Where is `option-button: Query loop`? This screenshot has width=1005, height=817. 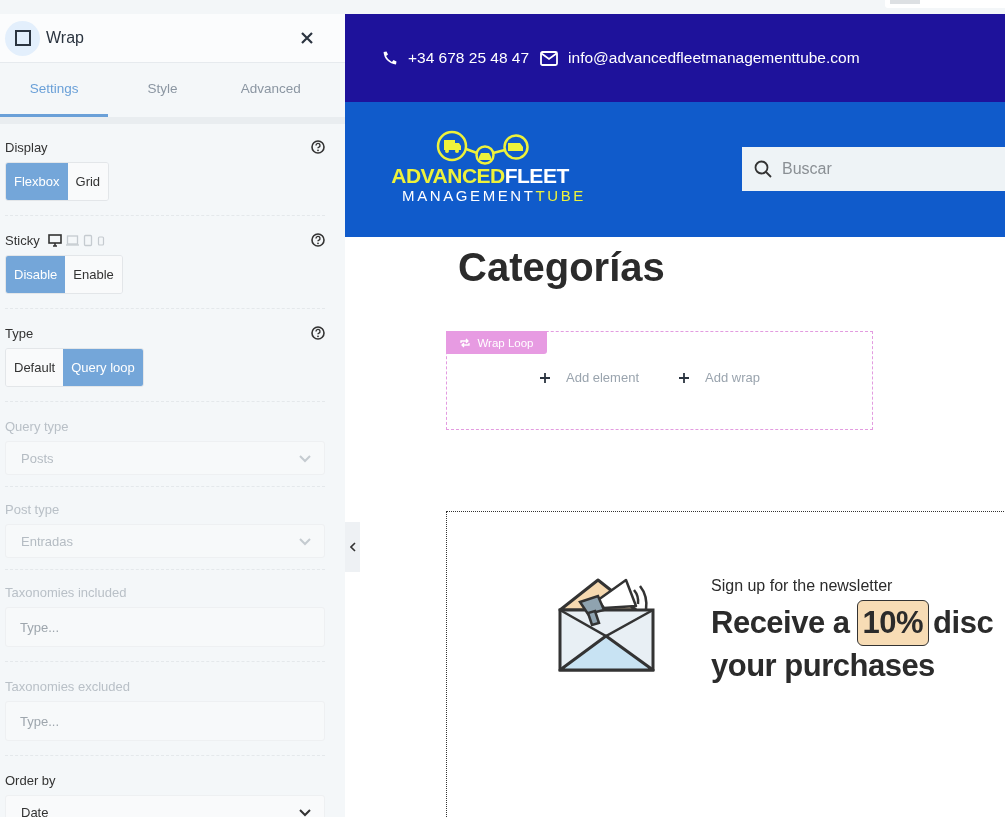 option-button: Query loop is located at coordinates (103, 367).